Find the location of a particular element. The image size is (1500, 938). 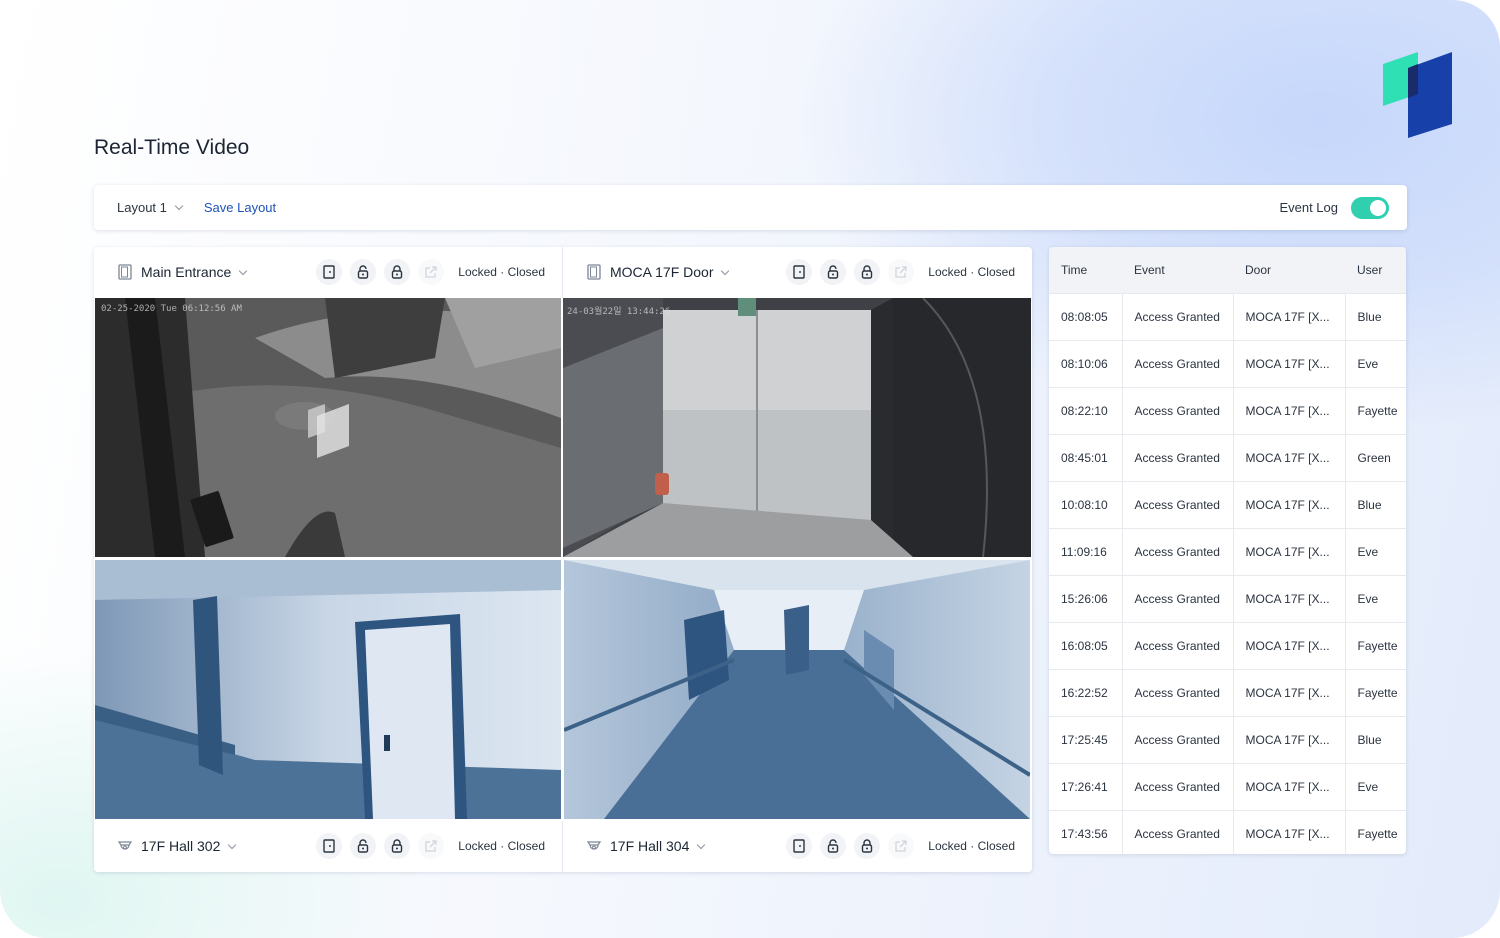

table-row: 11:09:16 Access Granted MOCA 17F [X... Eve is located at coordinates (1227, 551).